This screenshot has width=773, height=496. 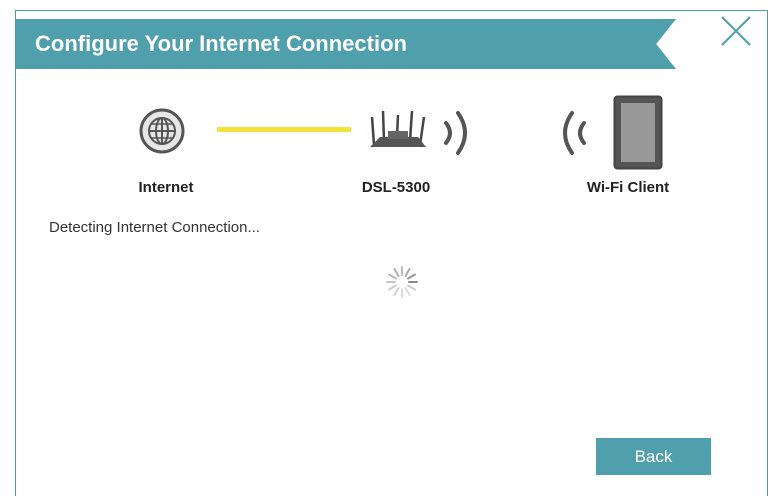 I want to click on node-label-client: Wi-Fi Client, so click(x=628, y=187).